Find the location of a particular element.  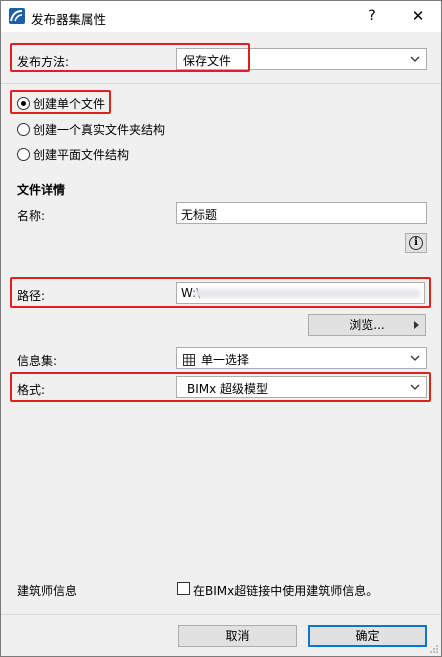

publish-method-dropdown: 保存文件 is located at coordinates (301, 59).